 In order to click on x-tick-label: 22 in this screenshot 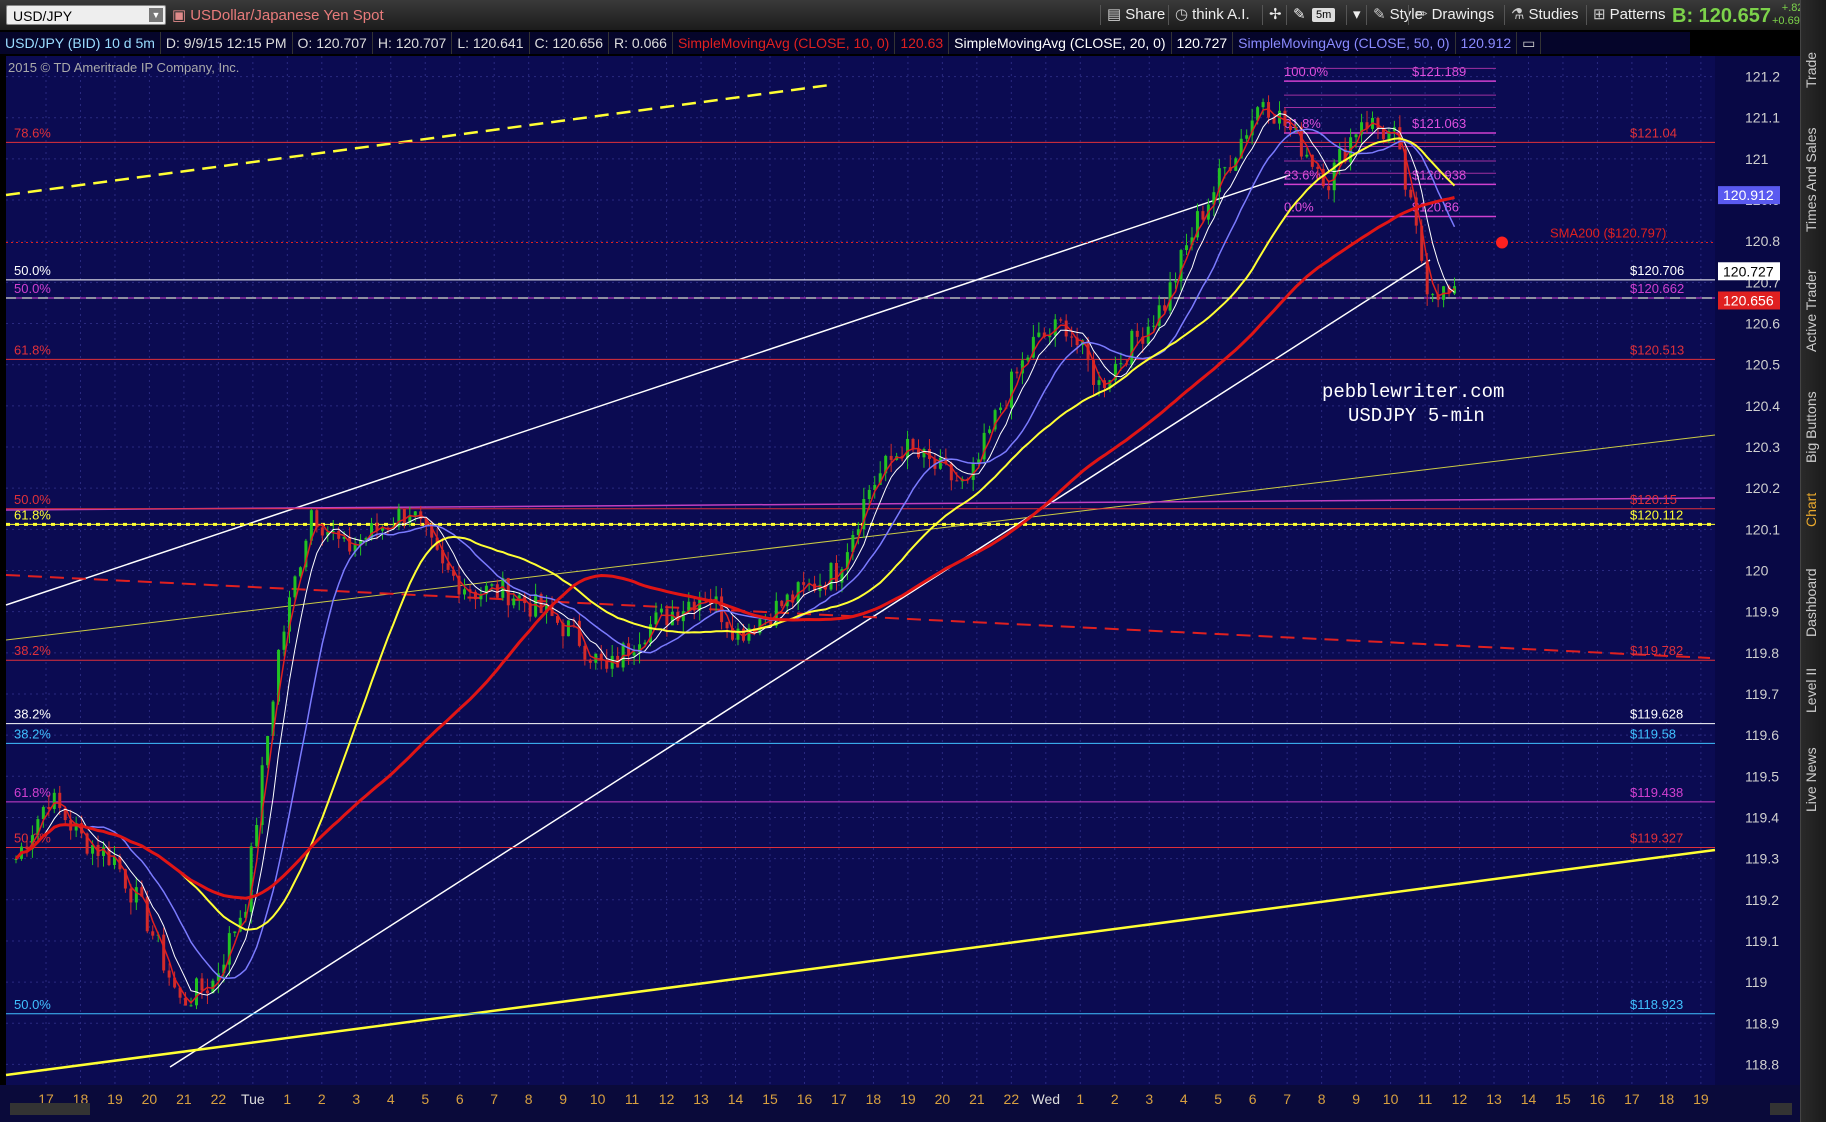, I will do `click(1012, 1099)`.